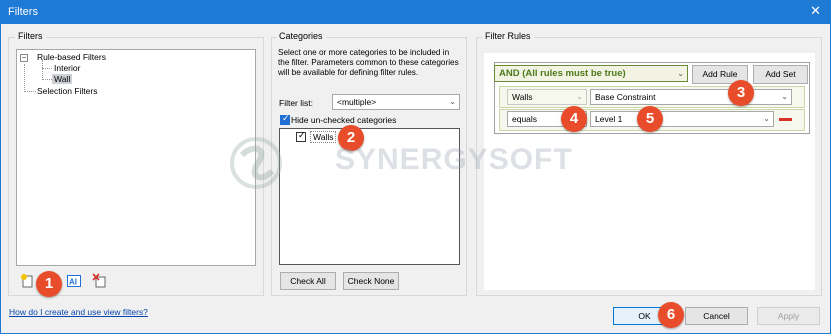 This screenshot has width=831, height=334. Describe the element at coordinates (30, 36) in the screenshot. I see `filters-group-label: Filters` at that location.